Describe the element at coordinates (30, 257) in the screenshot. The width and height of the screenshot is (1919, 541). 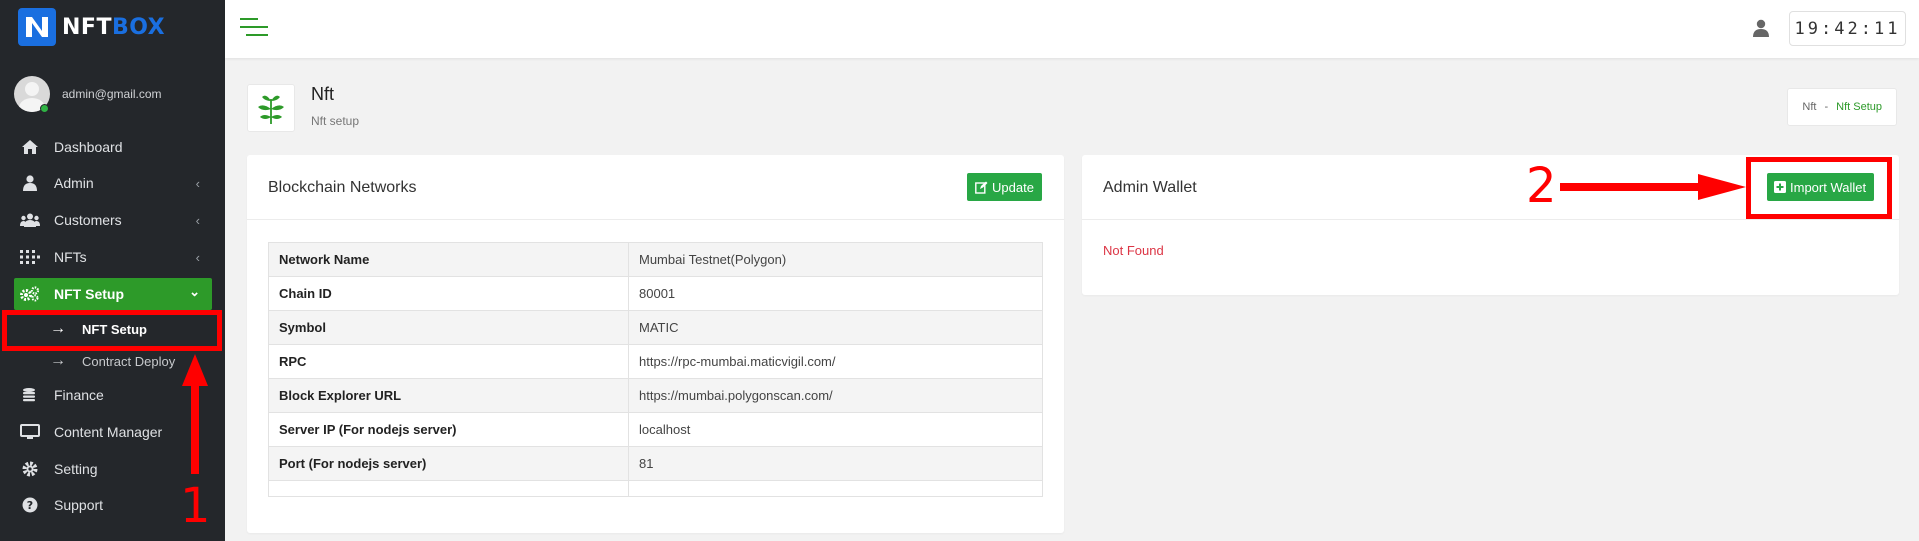
I see `grid-icon` at that location.